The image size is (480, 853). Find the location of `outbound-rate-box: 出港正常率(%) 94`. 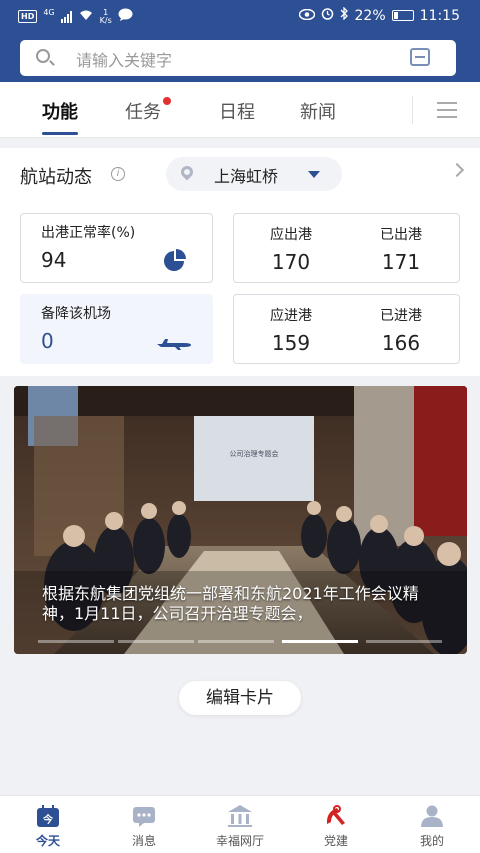

outbound-rate-box: 出港正常率(%) 94 is located at coordinates (116, 248).